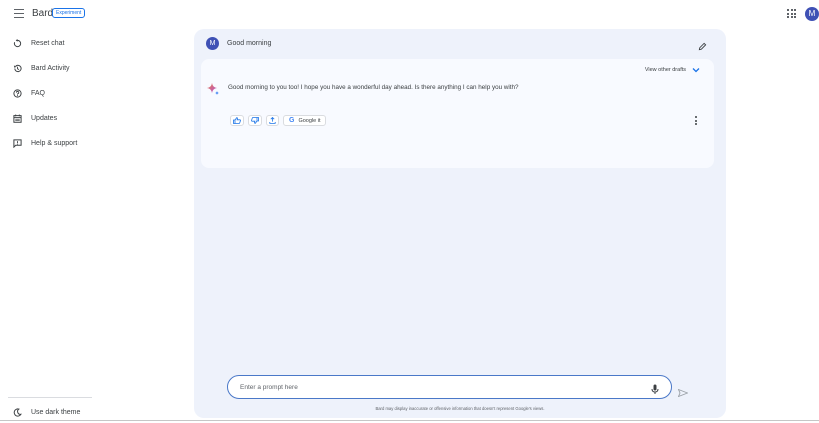 The image size is (819, 423). Describe the element at coordinates (50, 68) in the screenshot. I see `sidebar-item-label: Bard Activity` at that location.